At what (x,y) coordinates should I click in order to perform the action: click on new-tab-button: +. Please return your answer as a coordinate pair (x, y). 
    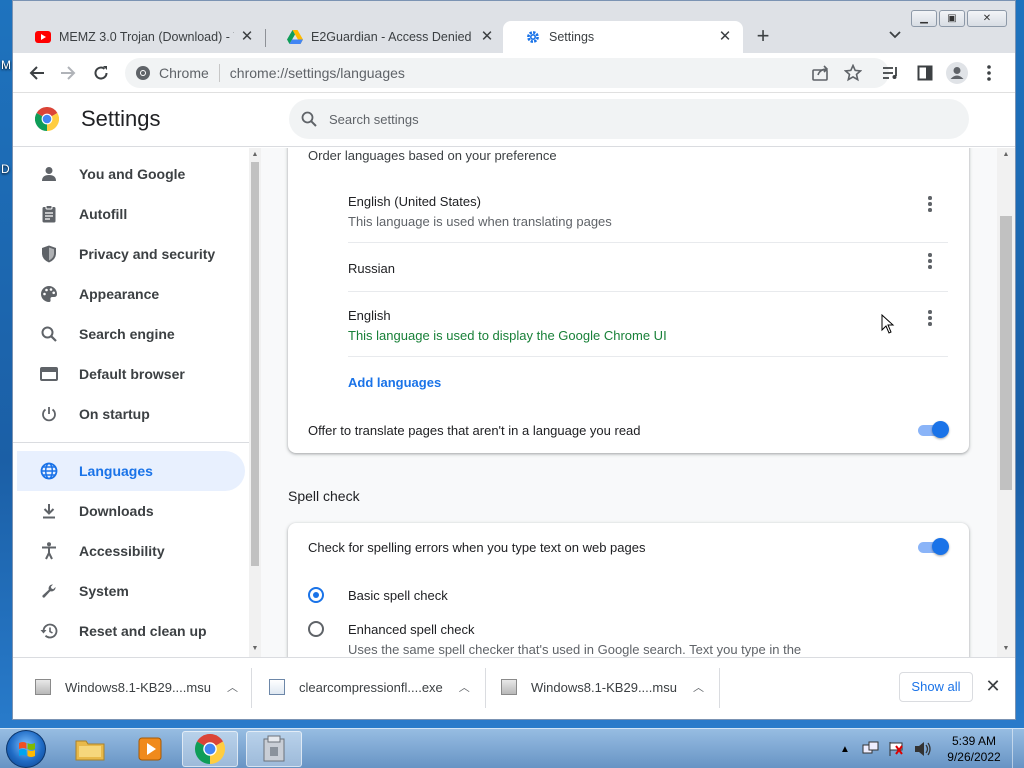
    Looking at the image, I should click on (763, 37).